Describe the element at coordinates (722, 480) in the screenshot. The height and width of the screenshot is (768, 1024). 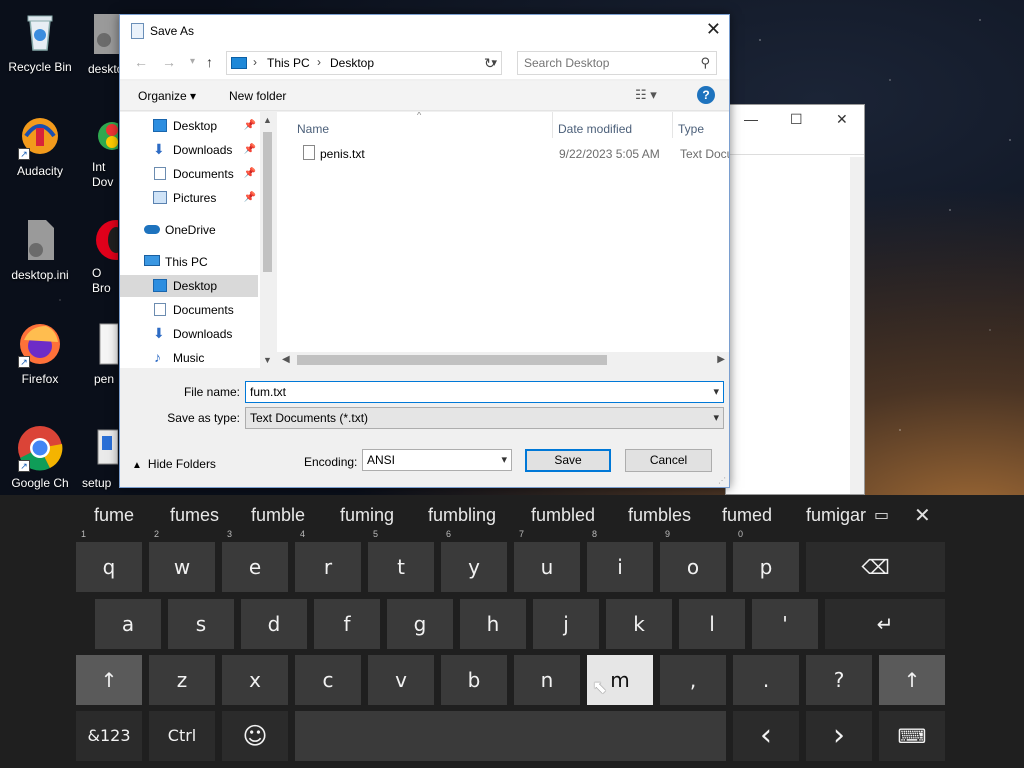
I see `resize-grip-icon: ⋰` at that location.